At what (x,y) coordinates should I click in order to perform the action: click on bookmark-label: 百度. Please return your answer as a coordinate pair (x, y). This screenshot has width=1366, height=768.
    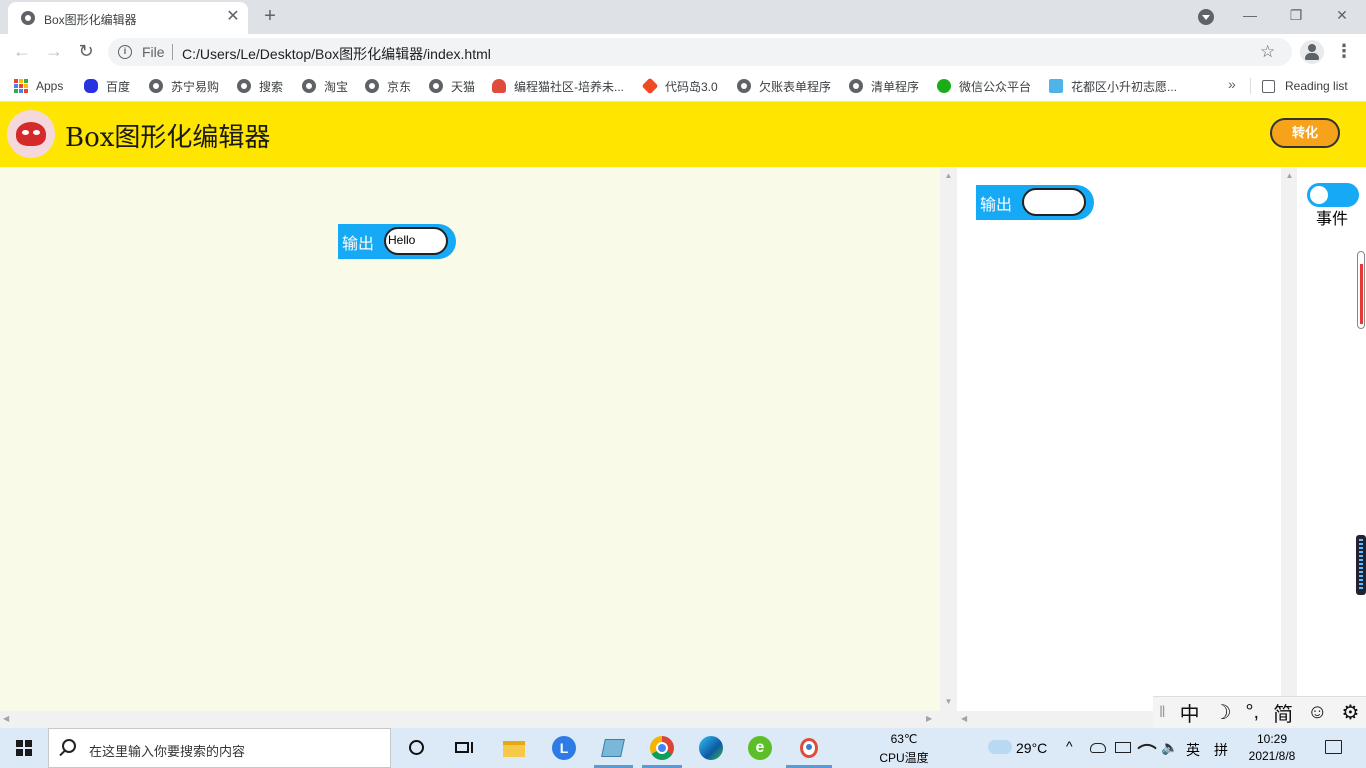
    Looking at the image, I should click on (118, 86).